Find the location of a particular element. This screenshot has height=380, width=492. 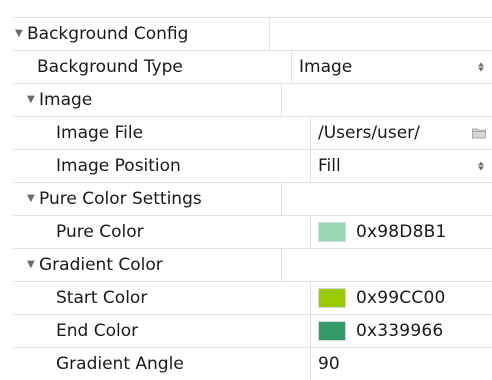

property-key-cell: Start Color is located at coordinates (162, 298).